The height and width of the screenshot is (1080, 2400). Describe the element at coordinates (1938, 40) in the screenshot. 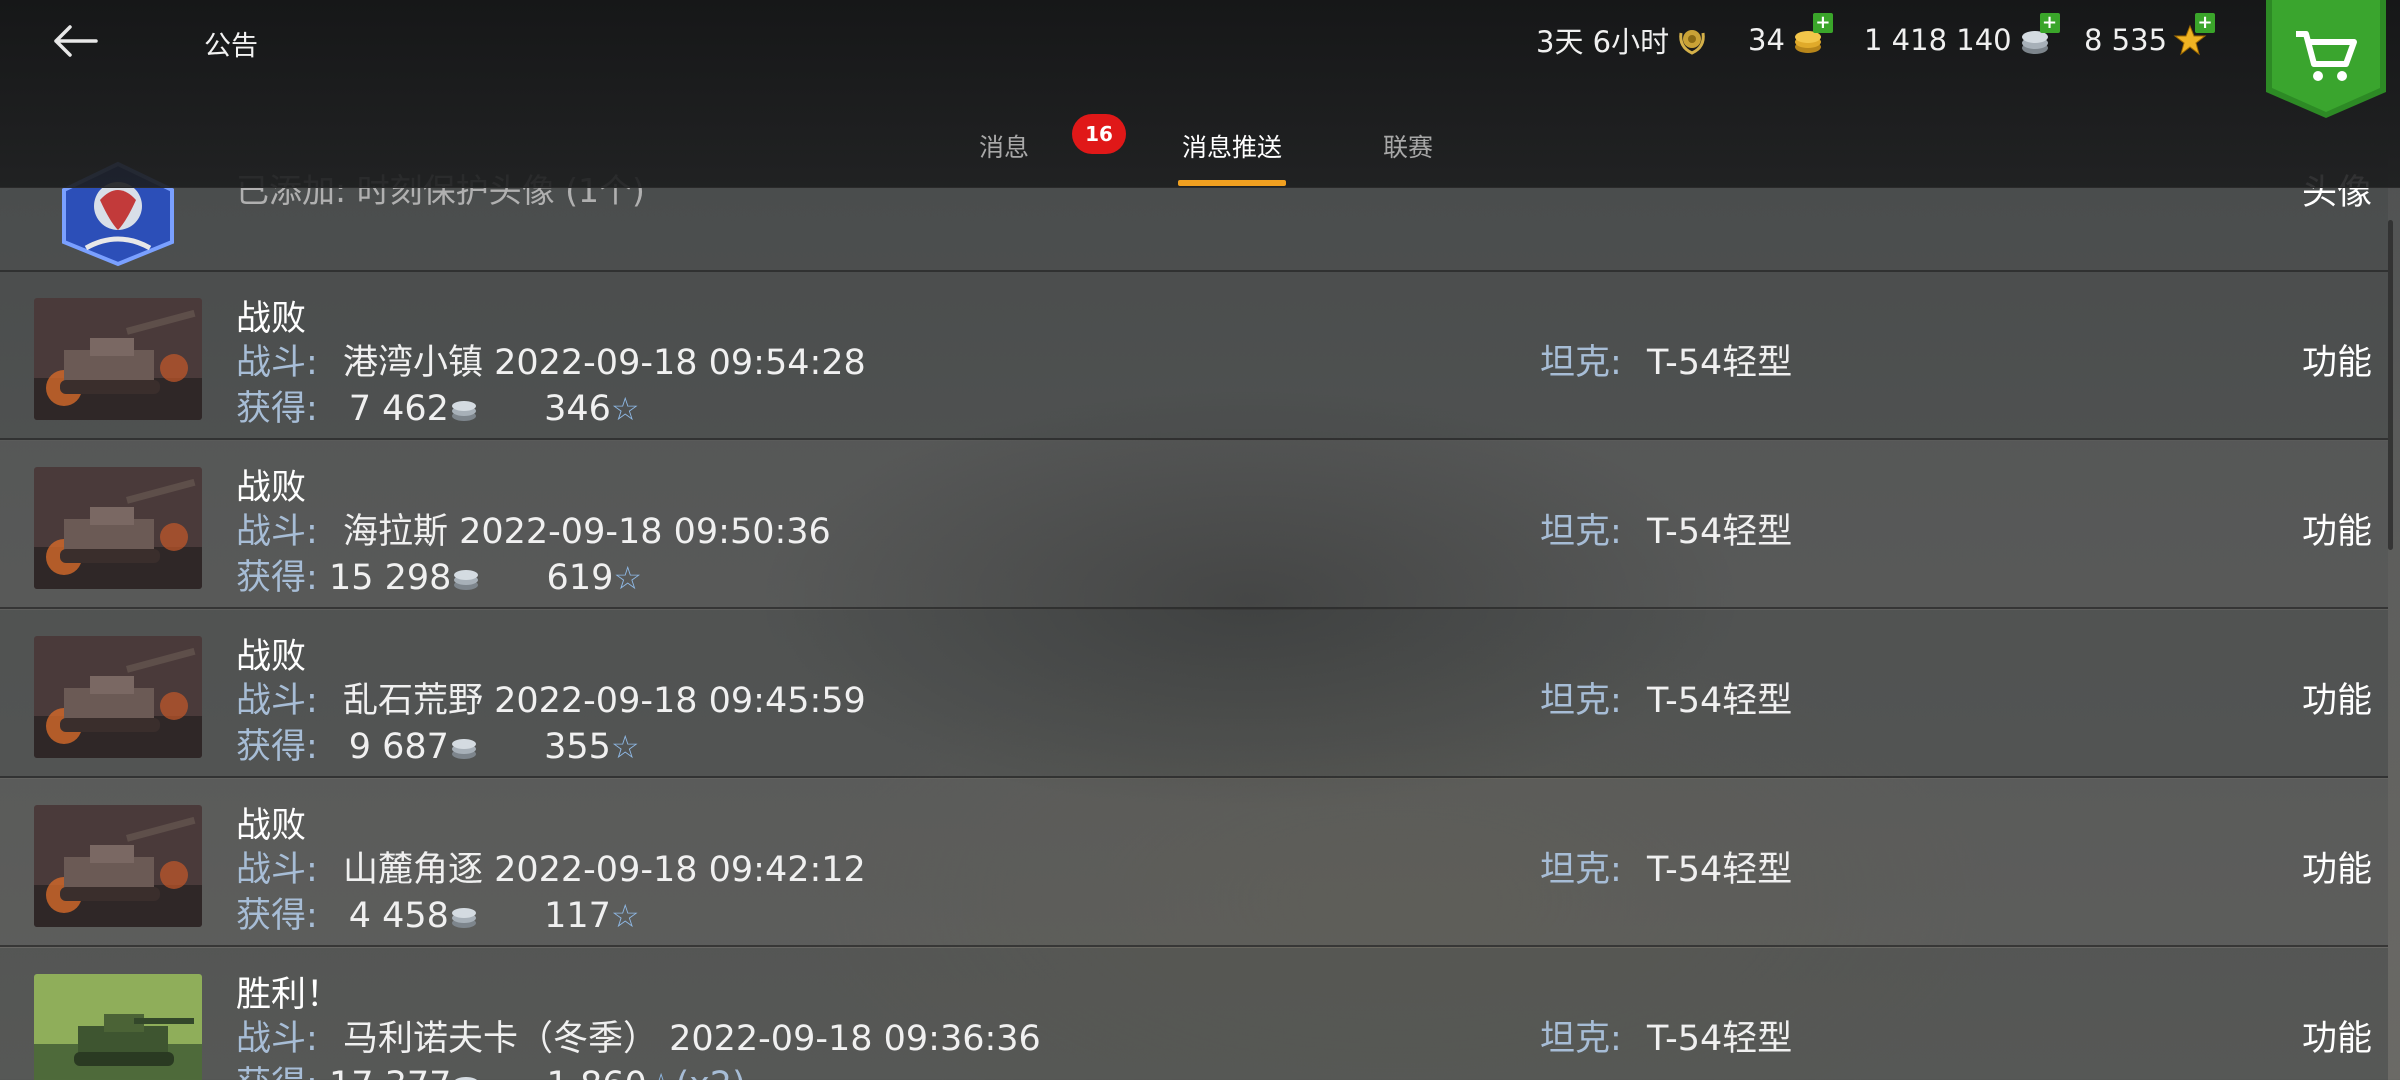

I see `credits-amount: 1 418 140` at that location.